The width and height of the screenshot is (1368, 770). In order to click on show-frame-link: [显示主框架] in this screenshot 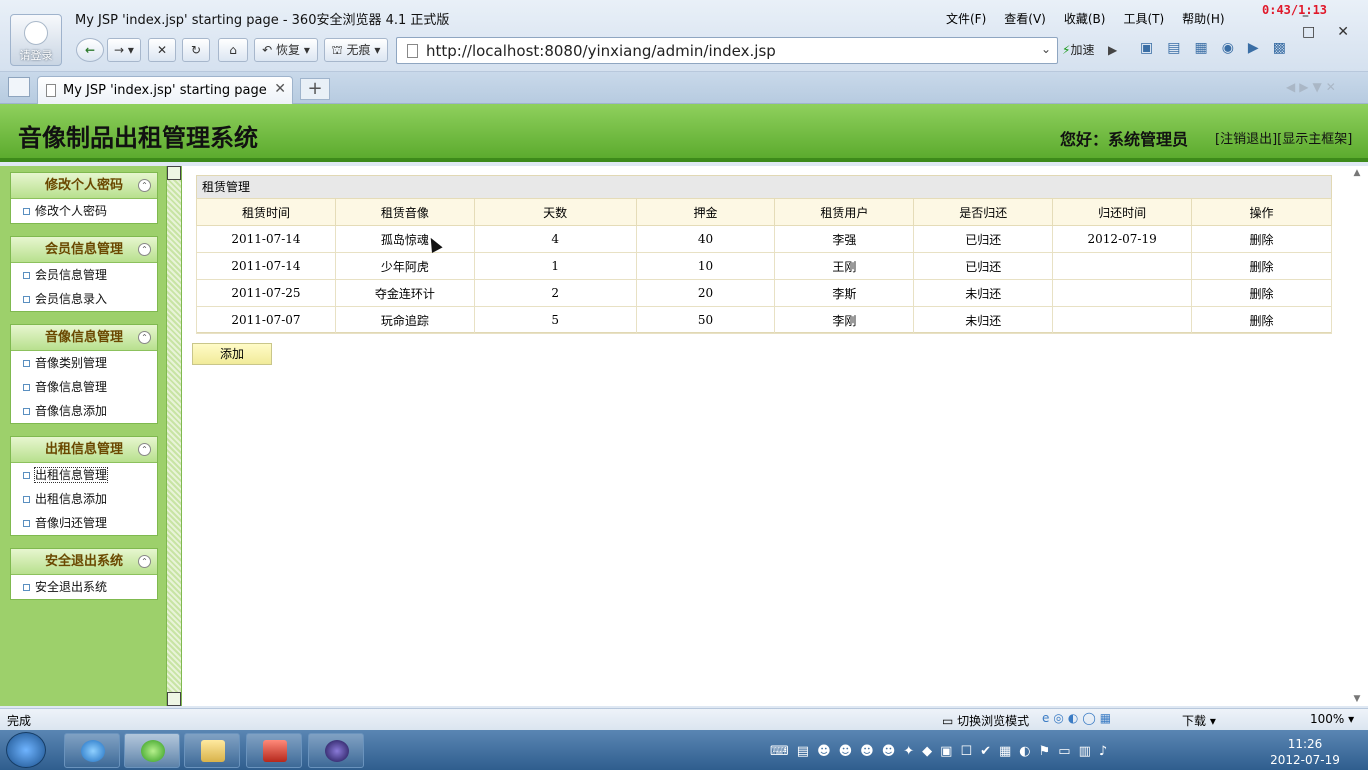, I will do `click(1314, 139)`.